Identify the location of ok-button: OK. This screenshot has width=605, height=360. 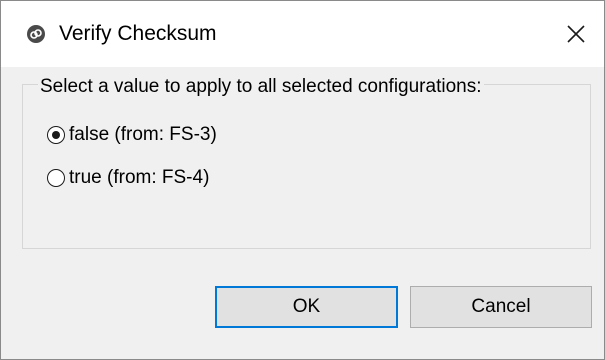
(306, 307).